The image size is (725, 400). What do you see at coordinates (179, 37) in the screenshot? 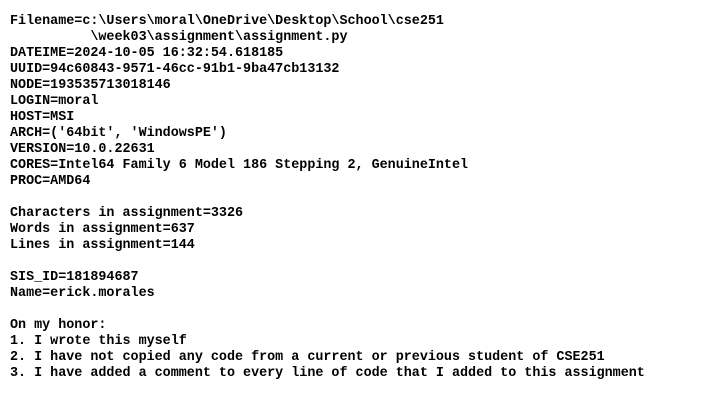
I see `filename-continuation-line: \week03\assignment\assignment.py` at bounding box center [179, 37].